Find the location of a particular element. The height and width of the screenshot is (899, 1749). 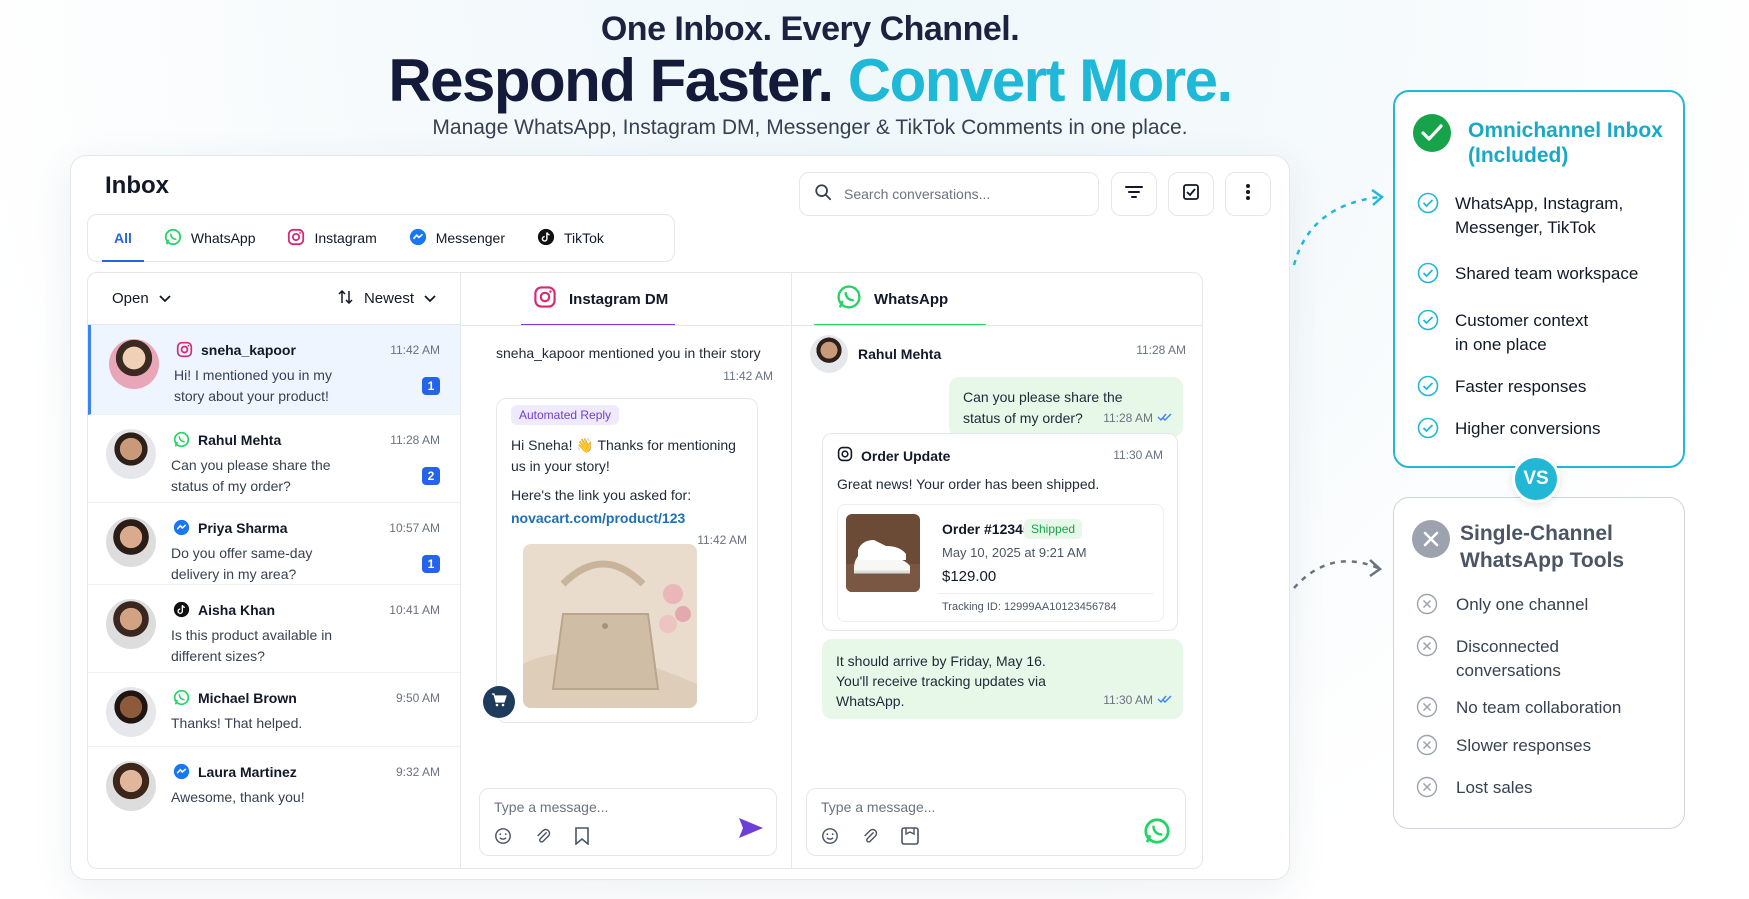

con-item: Disconnected conversations is located at coordinates (1501, 659).